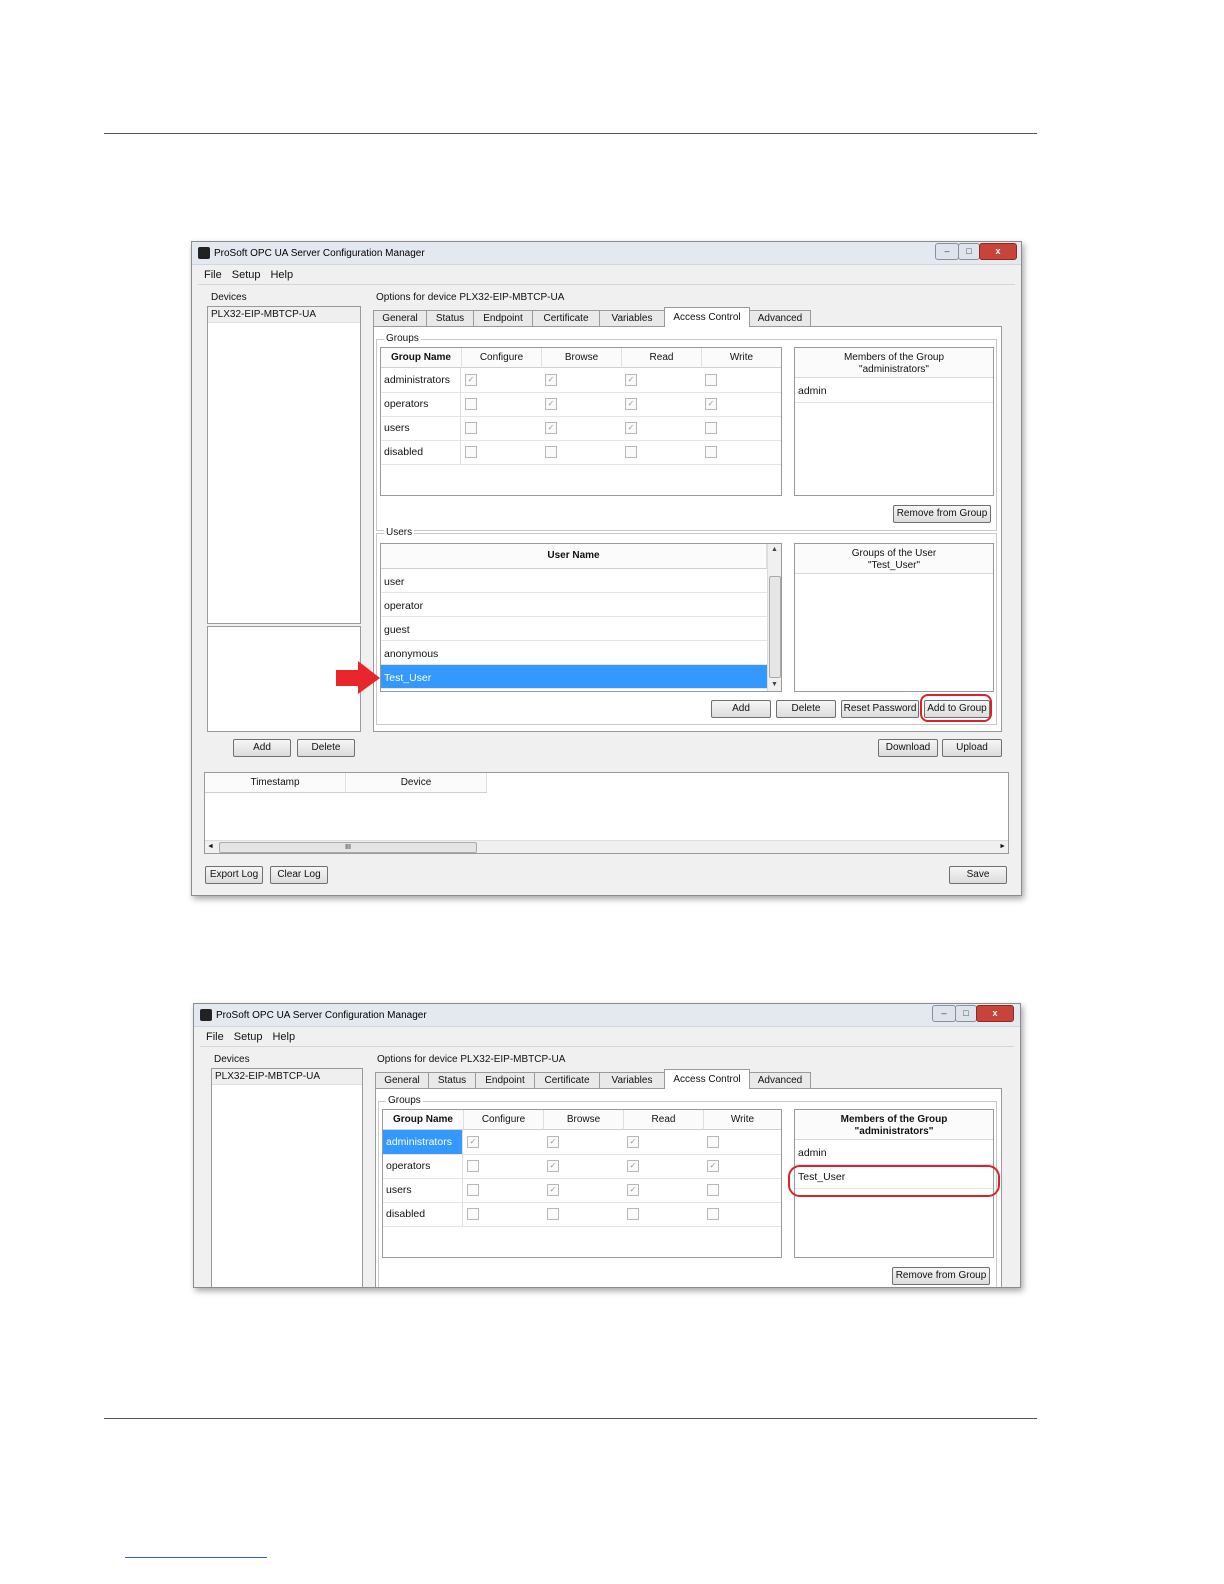 This screenshot has width=1224, height=1584. I want to click on menu-file: File, so click(215, 1037).